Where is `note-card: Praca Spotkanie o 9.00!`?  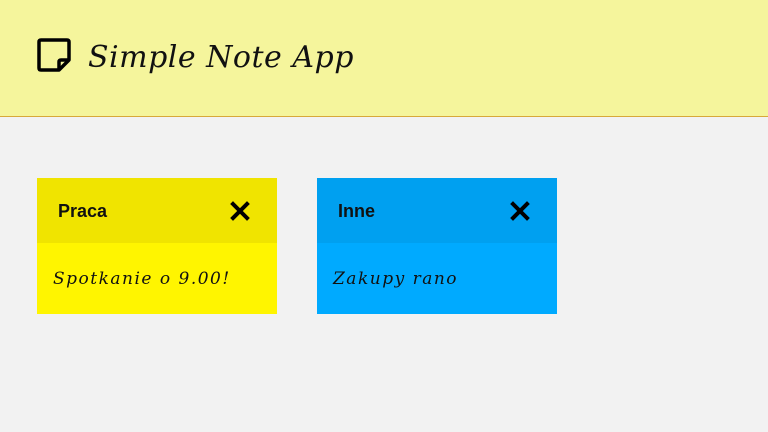
note-card: Praca Spotkanie o 9.00! is located at coordinates (157, 246).